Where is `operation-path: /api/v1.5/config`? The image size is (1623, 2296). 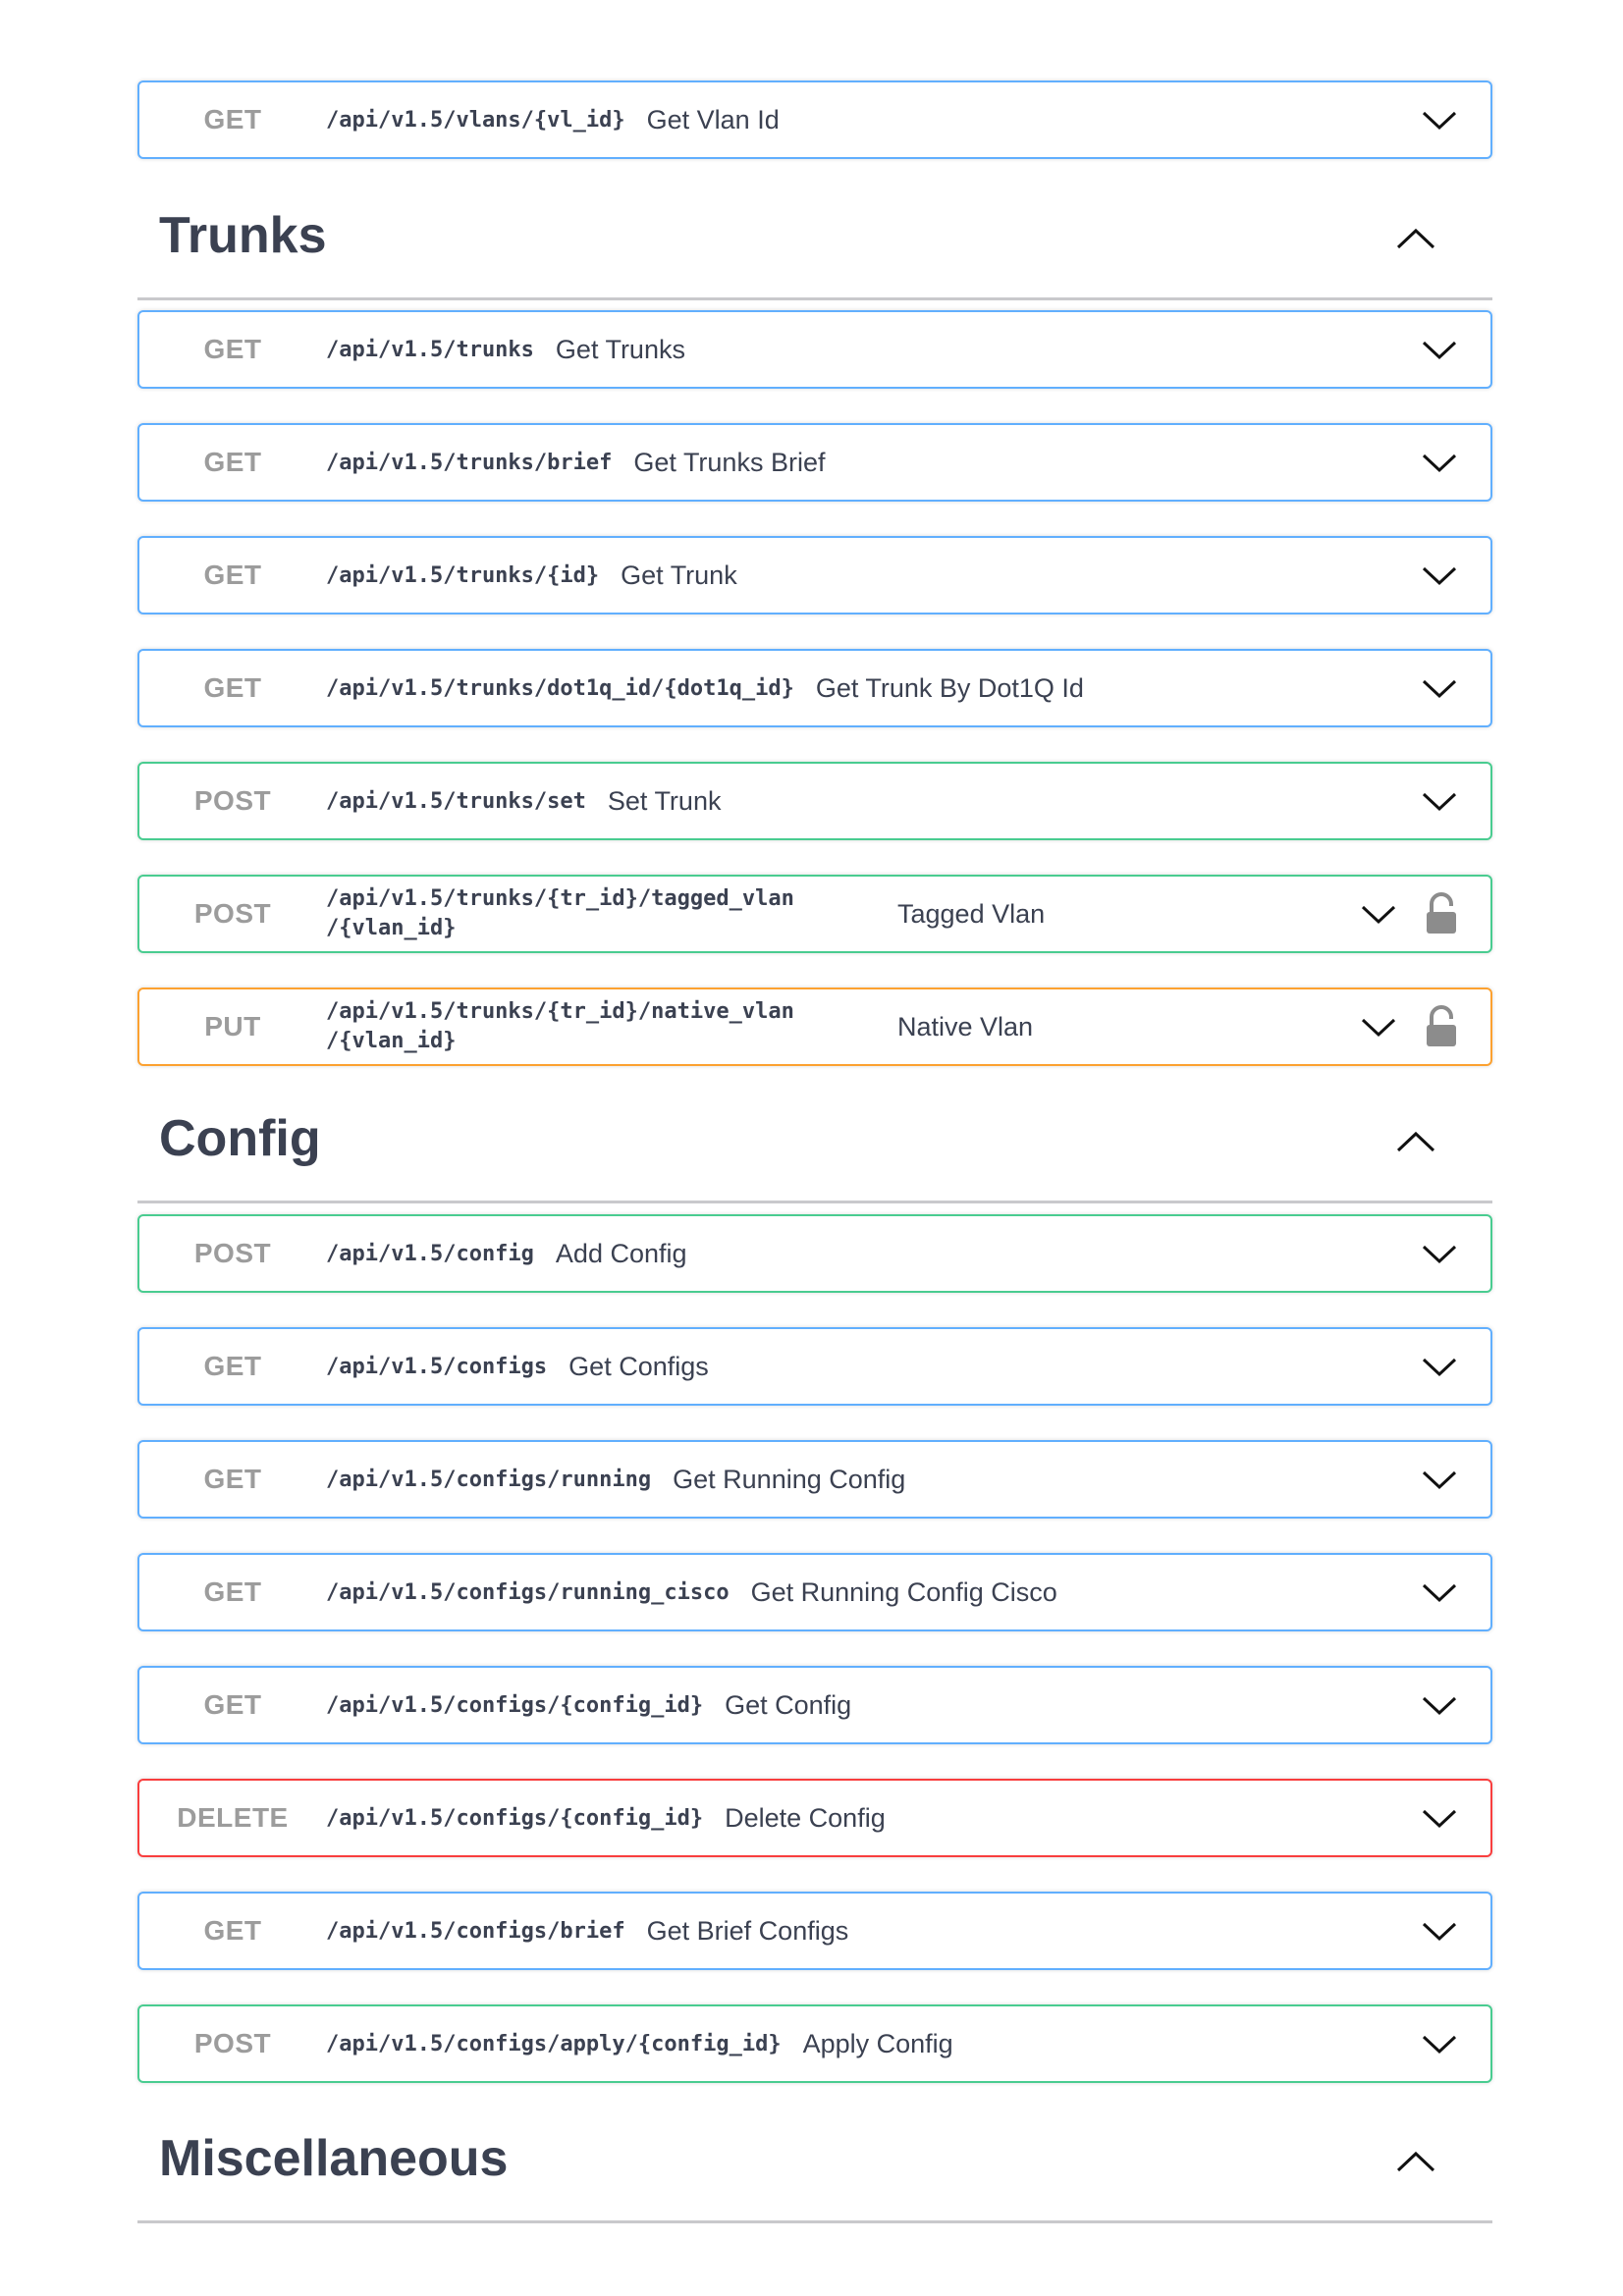
operation-path: /api/v1.5/config is located at coordinates (430, 1253).